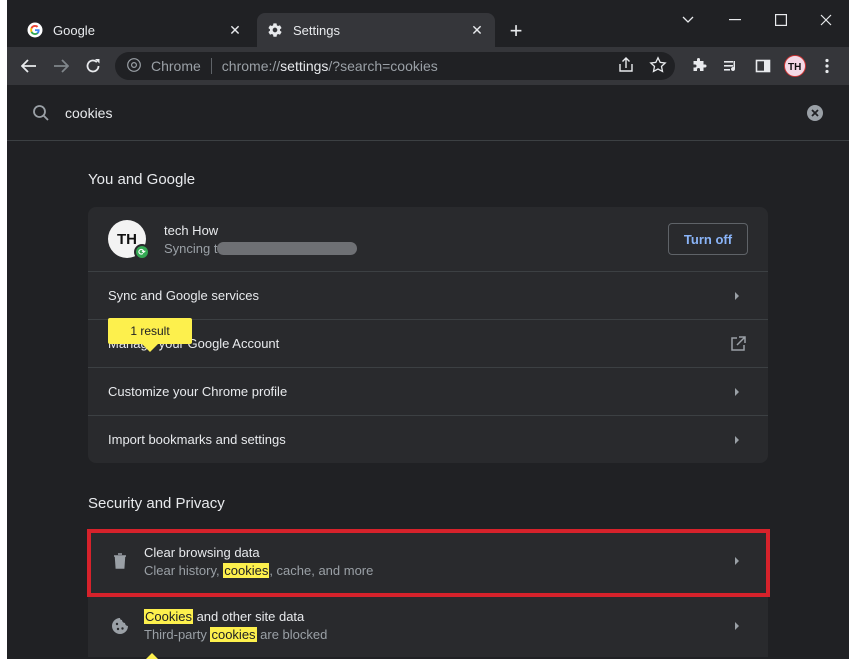 Image resolution: width=858 pixels, height=659 pixels. Describe the element at coordinates (763, 66) in the screenshot. I see `side-panel-icon` at that location.